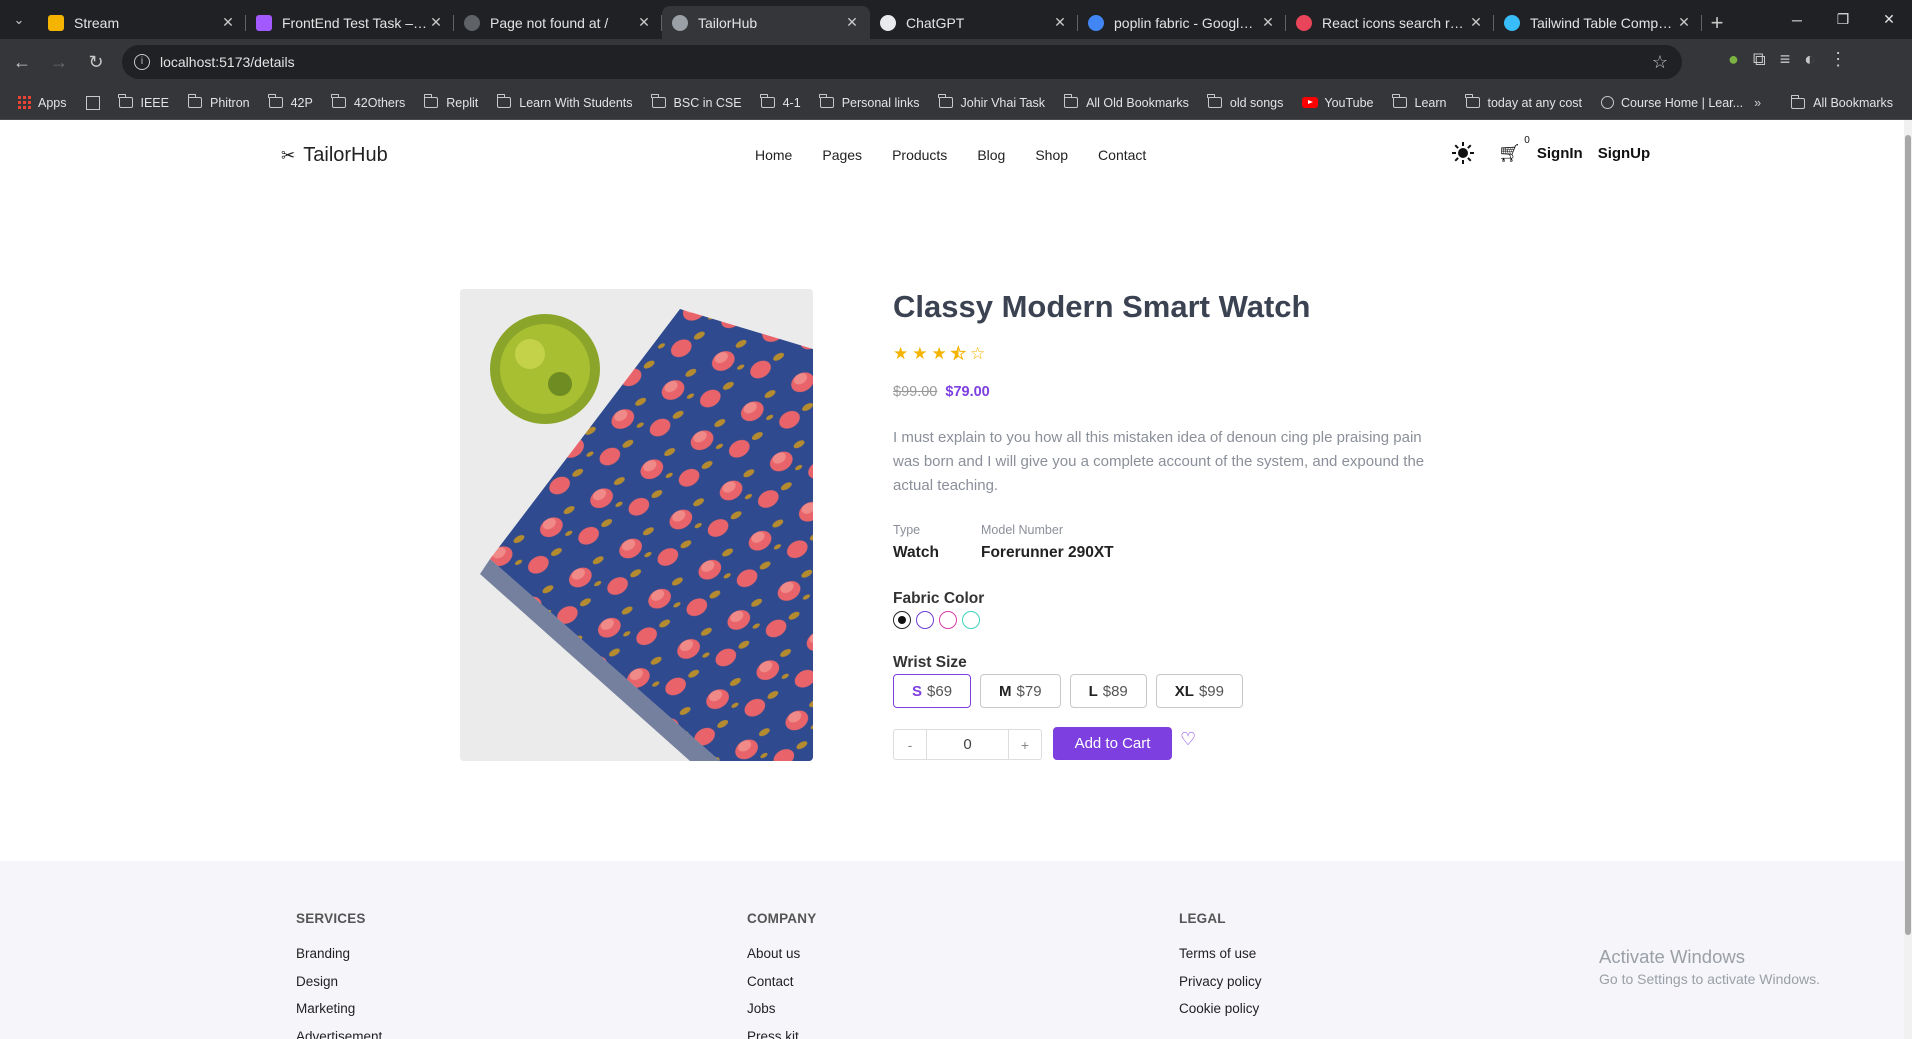 The image size is (1912, 1039). I want to click on bookmark-item: All Old Bookmarks, so click(1126, 102).